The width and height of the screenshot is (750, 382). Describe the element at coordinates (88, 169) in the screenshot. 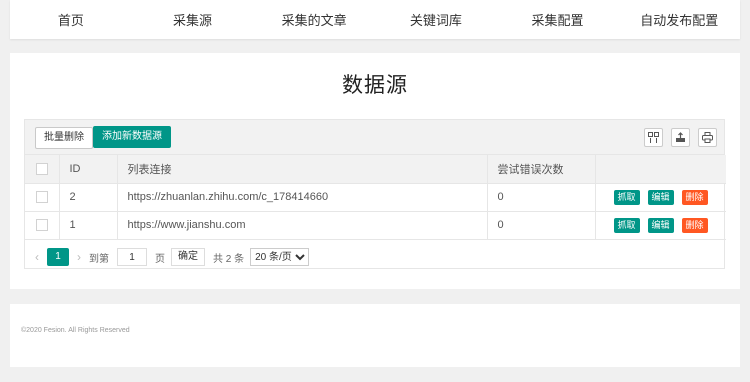

I see `column-header-id: ID` at that location.